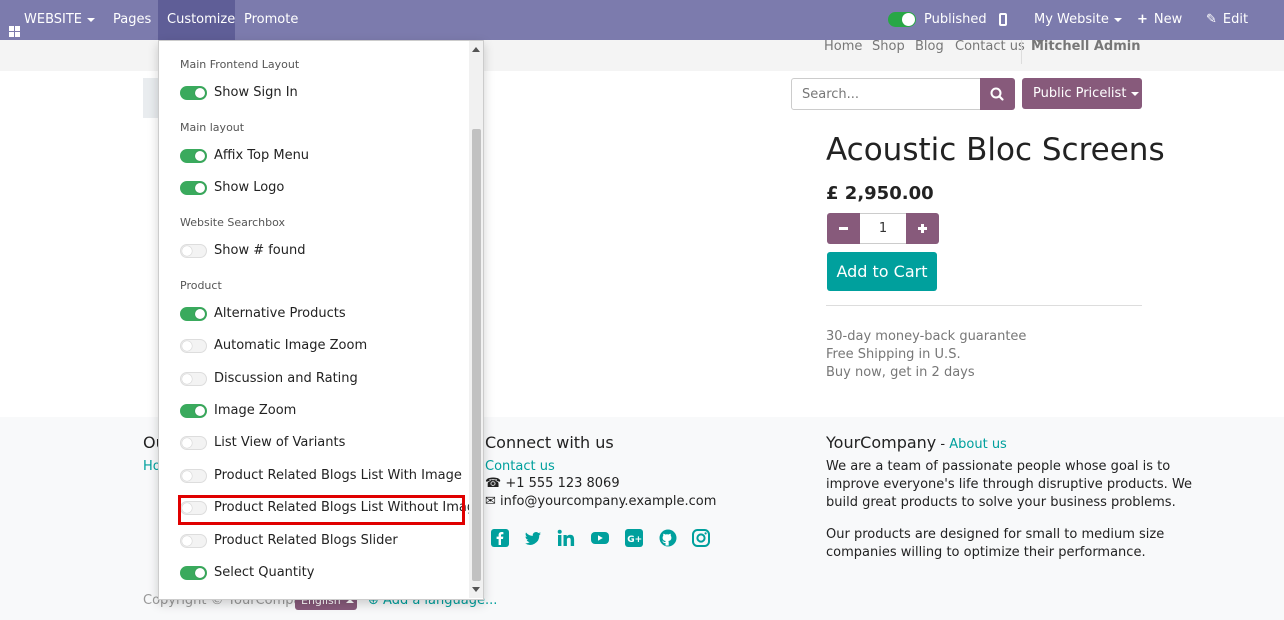 The image size is (1284, 620). Describe the element at coordinates (520, 466) in the screenshot. I see `contact-us-link: Contact us` at that location.